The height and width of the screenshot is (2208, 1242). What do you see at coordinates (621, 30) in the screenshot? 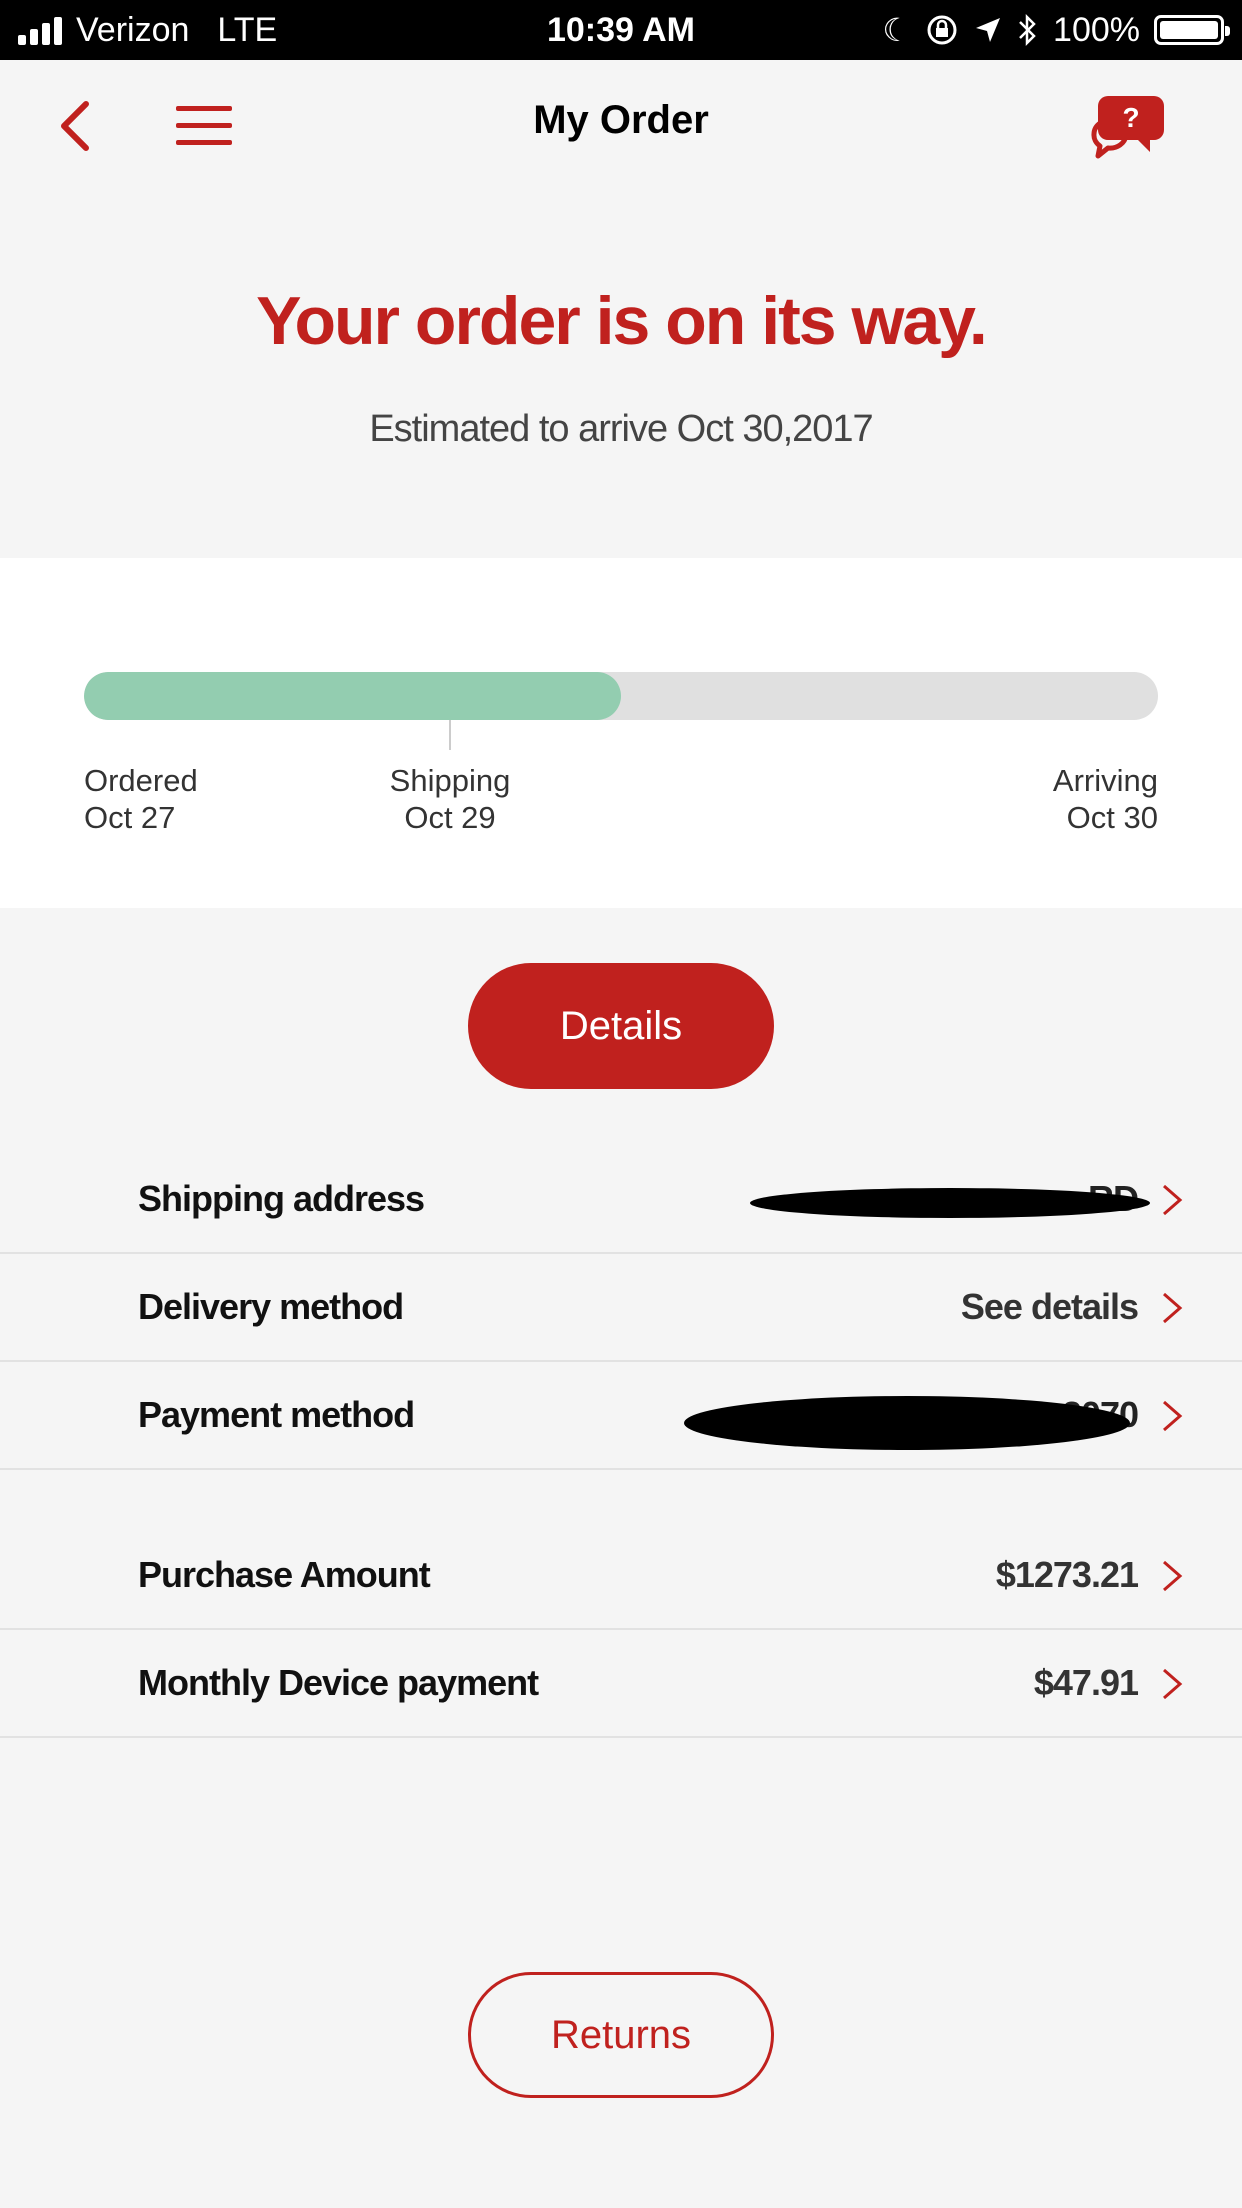
I see `status-bar: Verizon LTE 10:39 AM ☾ 100%` at bounding box center [621, 30].